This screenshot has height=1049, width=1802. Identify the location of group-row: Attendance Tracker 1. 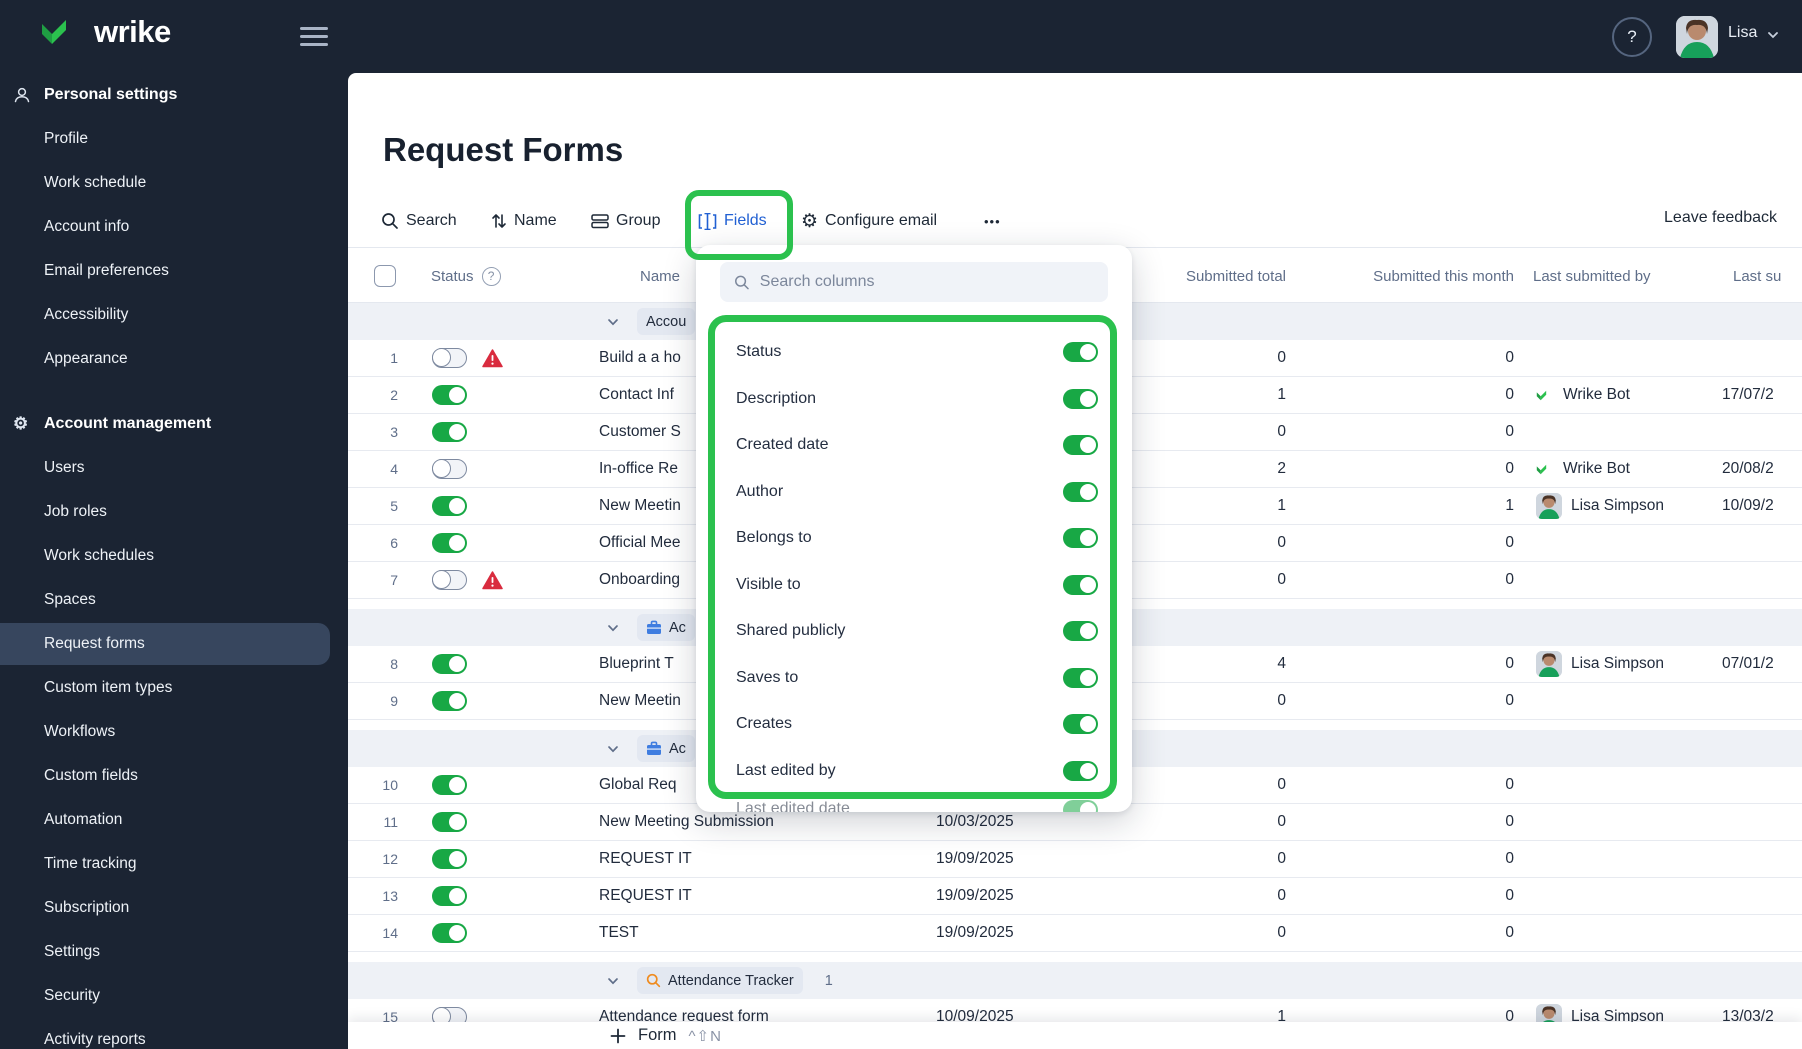
(1075, 980).